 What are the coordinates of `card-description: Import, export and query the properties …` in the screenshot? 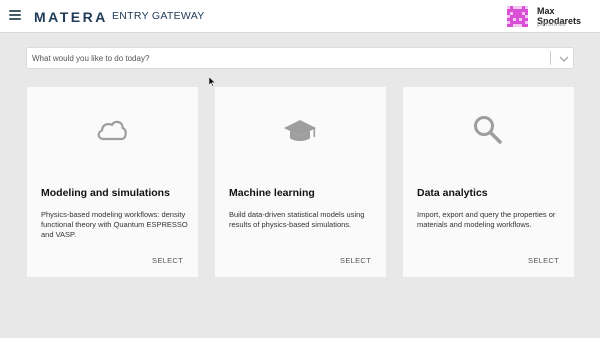 It's located at (486, 219).